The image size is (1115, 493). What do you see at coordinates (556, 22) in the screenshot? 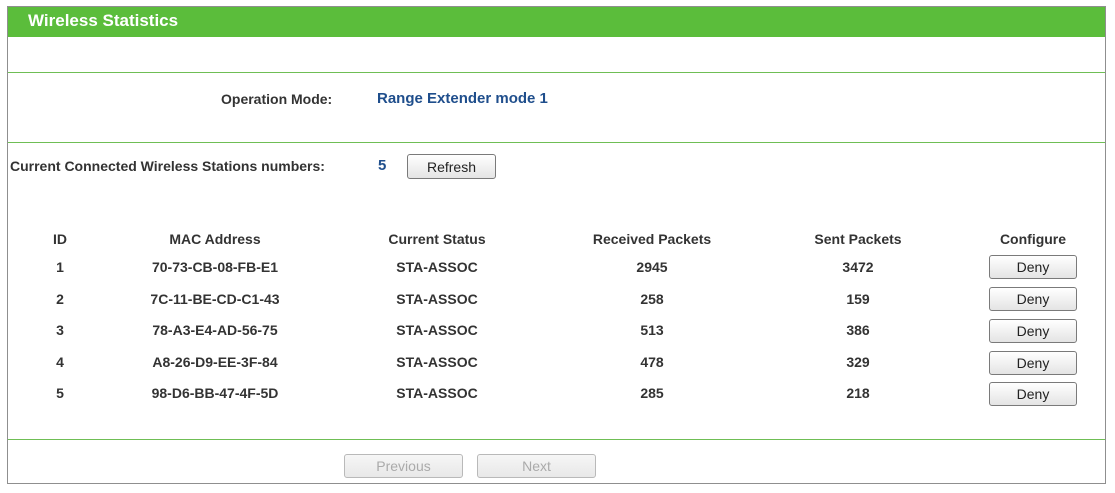
I see `title-bar: Wireless Statistics` at bounding box center [556, 22].